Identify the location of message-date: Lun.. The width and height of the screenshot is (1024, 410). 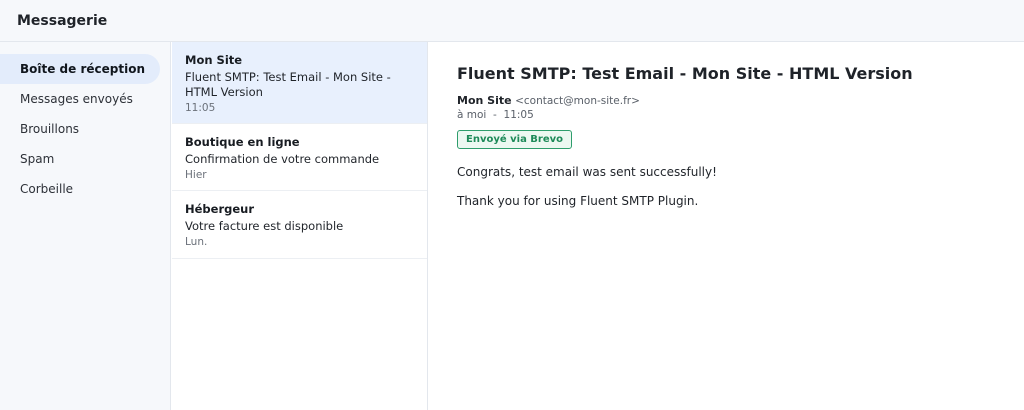
(196, 242).